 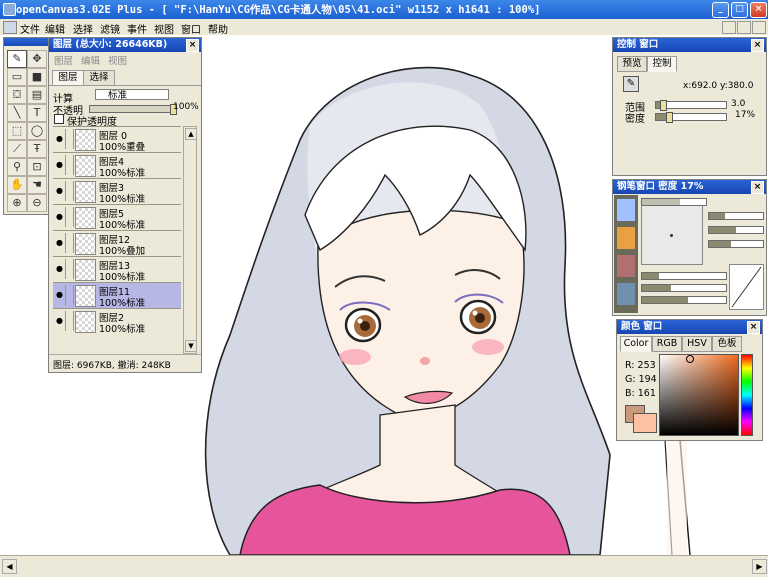 I want to click on lasso-tool-icon: ◯, so click(x=37, y=131).